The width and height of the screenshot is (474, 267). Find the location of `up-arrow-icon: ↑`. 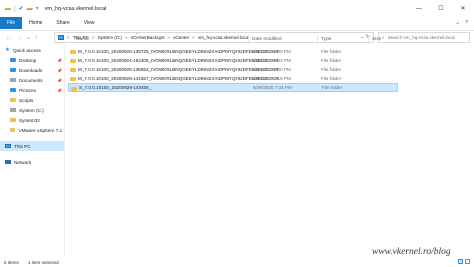

up-arrow-icon: ↑ is located at coordinates (36, 38).